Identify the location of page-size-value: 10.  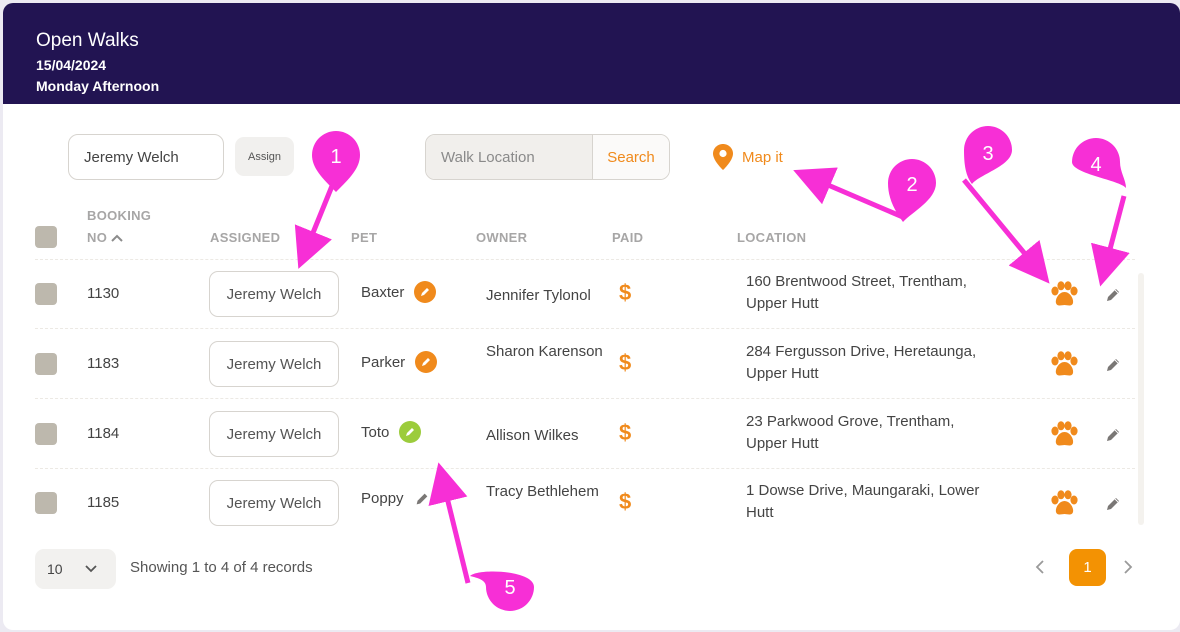
(55, 569).